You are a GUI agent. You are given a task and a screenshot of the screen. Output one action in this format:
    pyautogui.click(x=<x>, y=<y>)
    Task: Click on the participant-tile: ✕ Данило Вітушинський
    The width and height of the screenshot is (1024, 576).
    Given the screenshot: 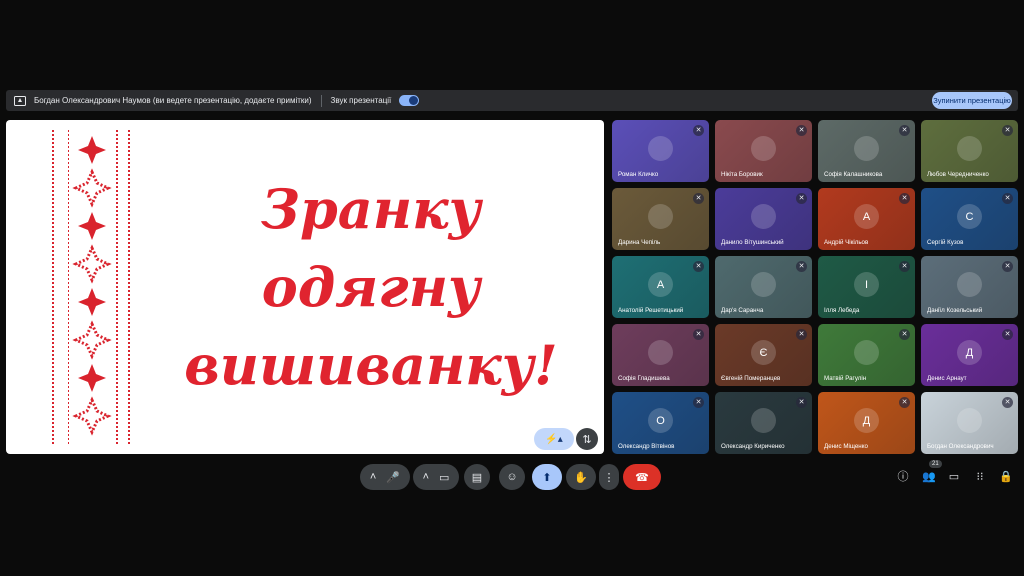 What is the action you would take?
    pyautogui.click(x=763, y=219)
    